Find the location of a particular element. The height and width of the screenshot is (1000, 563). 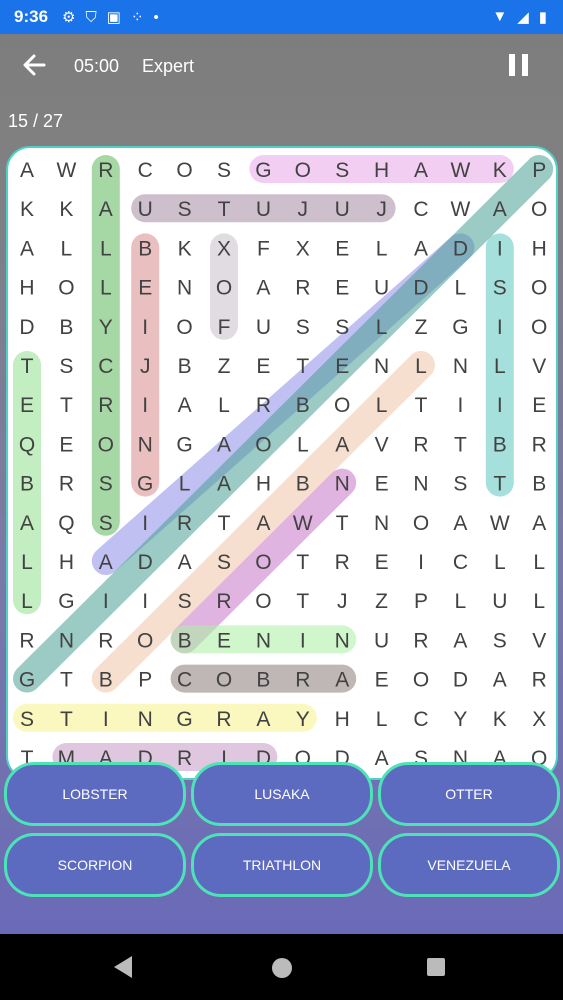

arrow-left-icon is located at coordinates (35, 65).